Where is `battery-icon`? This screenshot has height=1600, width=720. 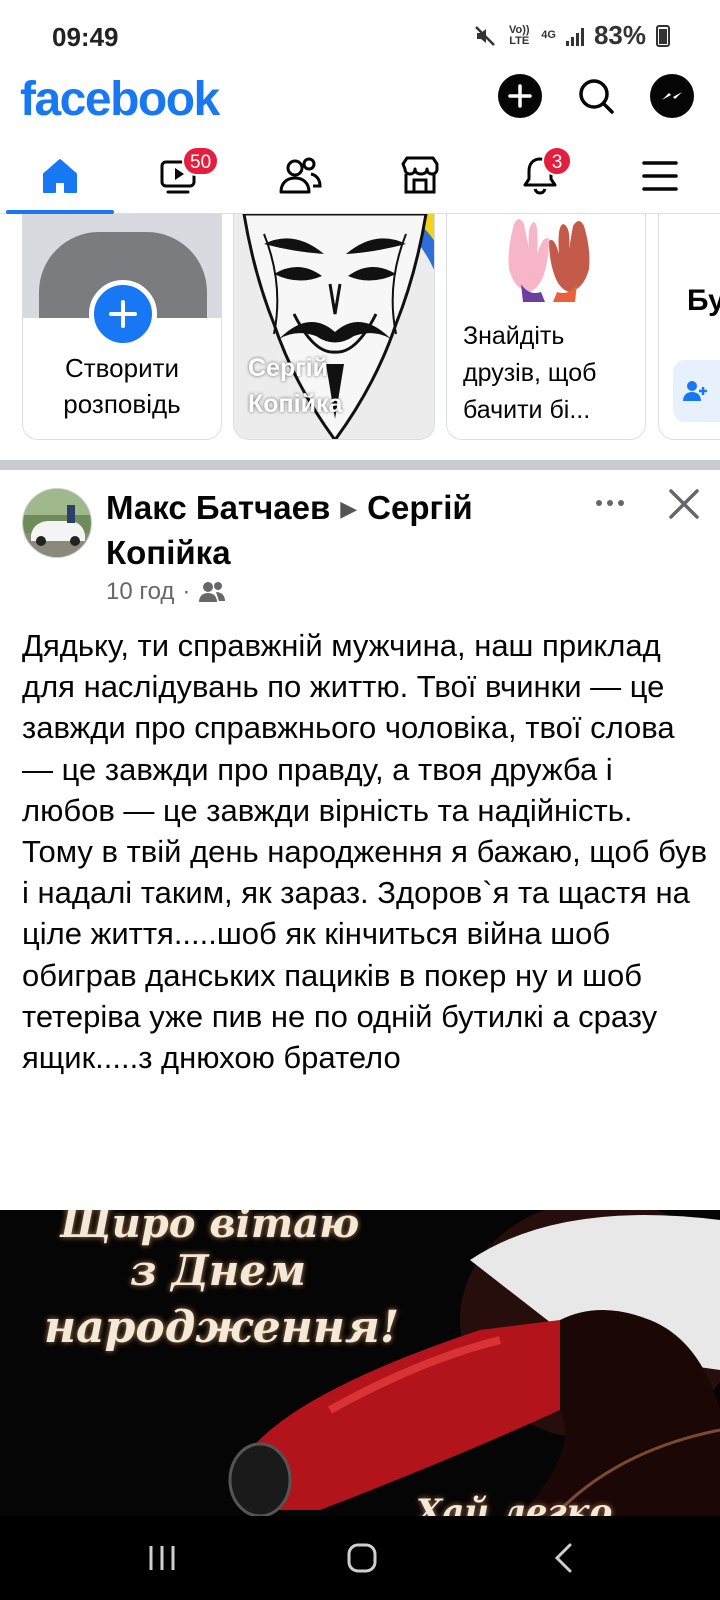
battery-icon is located at coordinates (663, 35).